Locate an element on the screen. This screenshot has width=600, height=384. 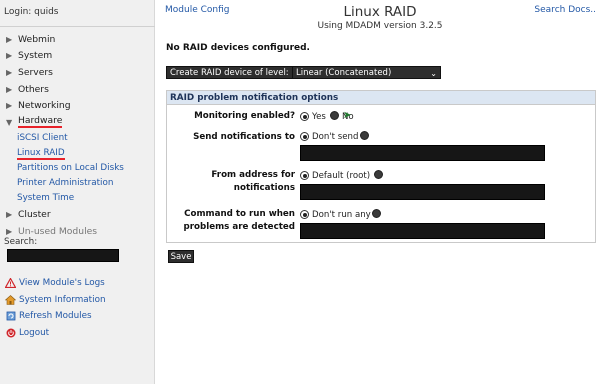
category-others: ▶ Others is located at coordinates (78, 89).